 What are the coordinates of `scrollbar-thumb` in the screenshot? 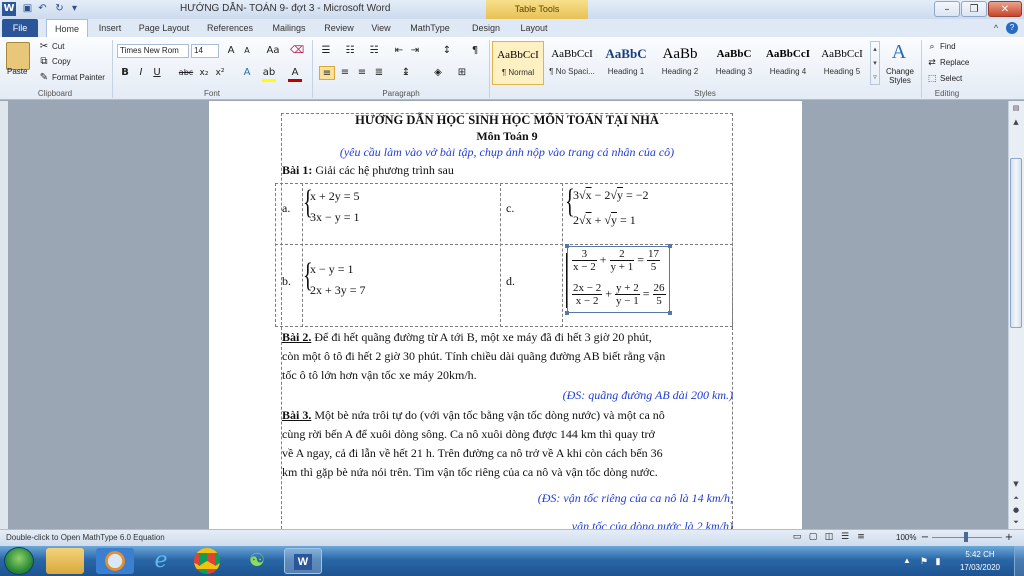 It's located at (1016, 243).